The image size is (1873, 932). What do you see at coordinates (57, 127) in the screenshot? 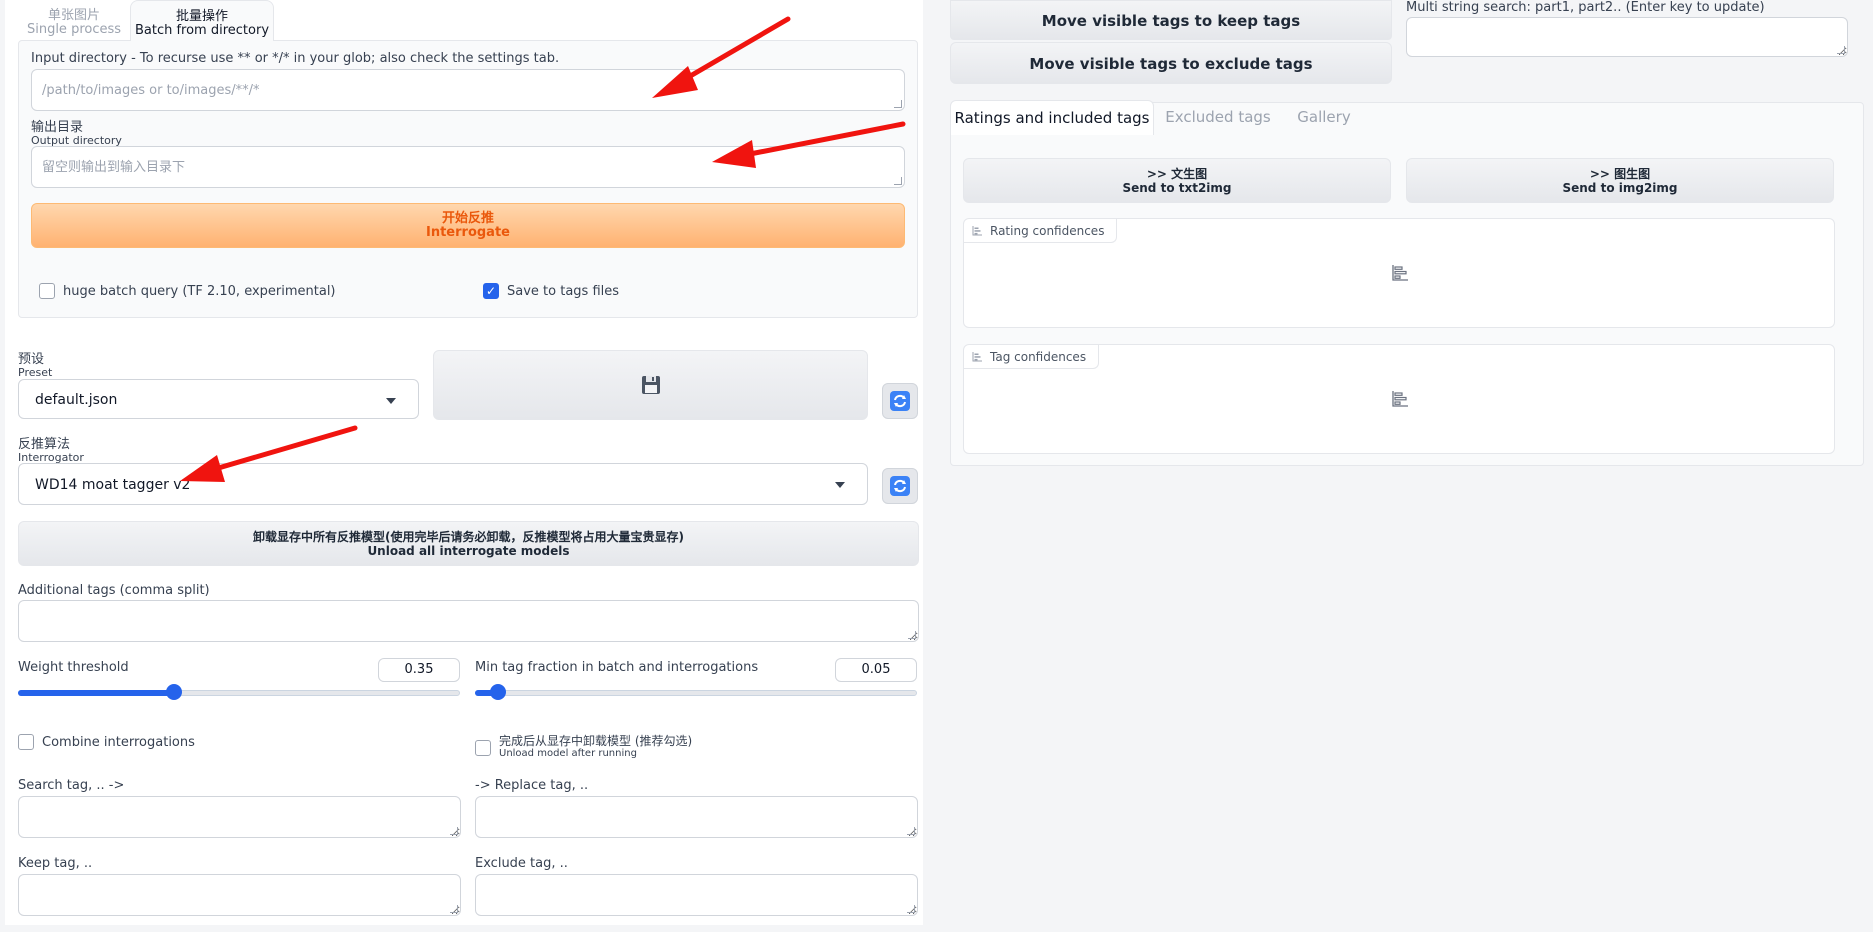
I see `output-directory-label-zh: 输出目录` at bounding box center [57, 127].